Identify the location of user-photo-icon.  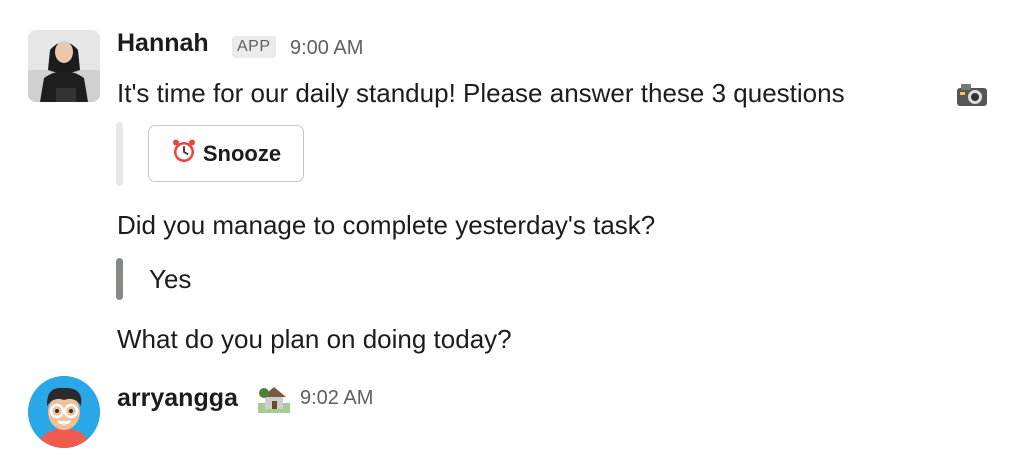
(64, 66).